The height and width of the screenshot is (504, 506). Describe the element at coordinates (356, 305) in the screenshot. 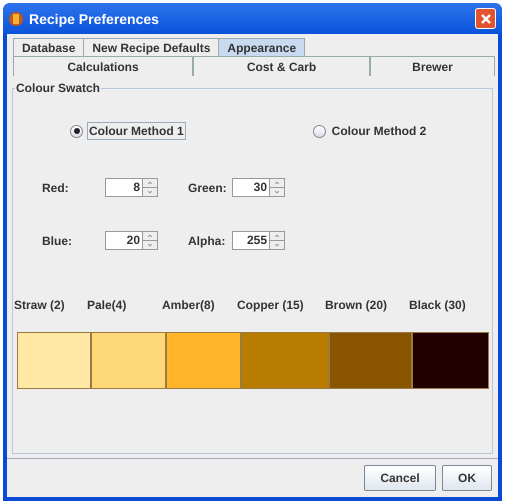

I see `swatch-label: Brown (20)` at that location.